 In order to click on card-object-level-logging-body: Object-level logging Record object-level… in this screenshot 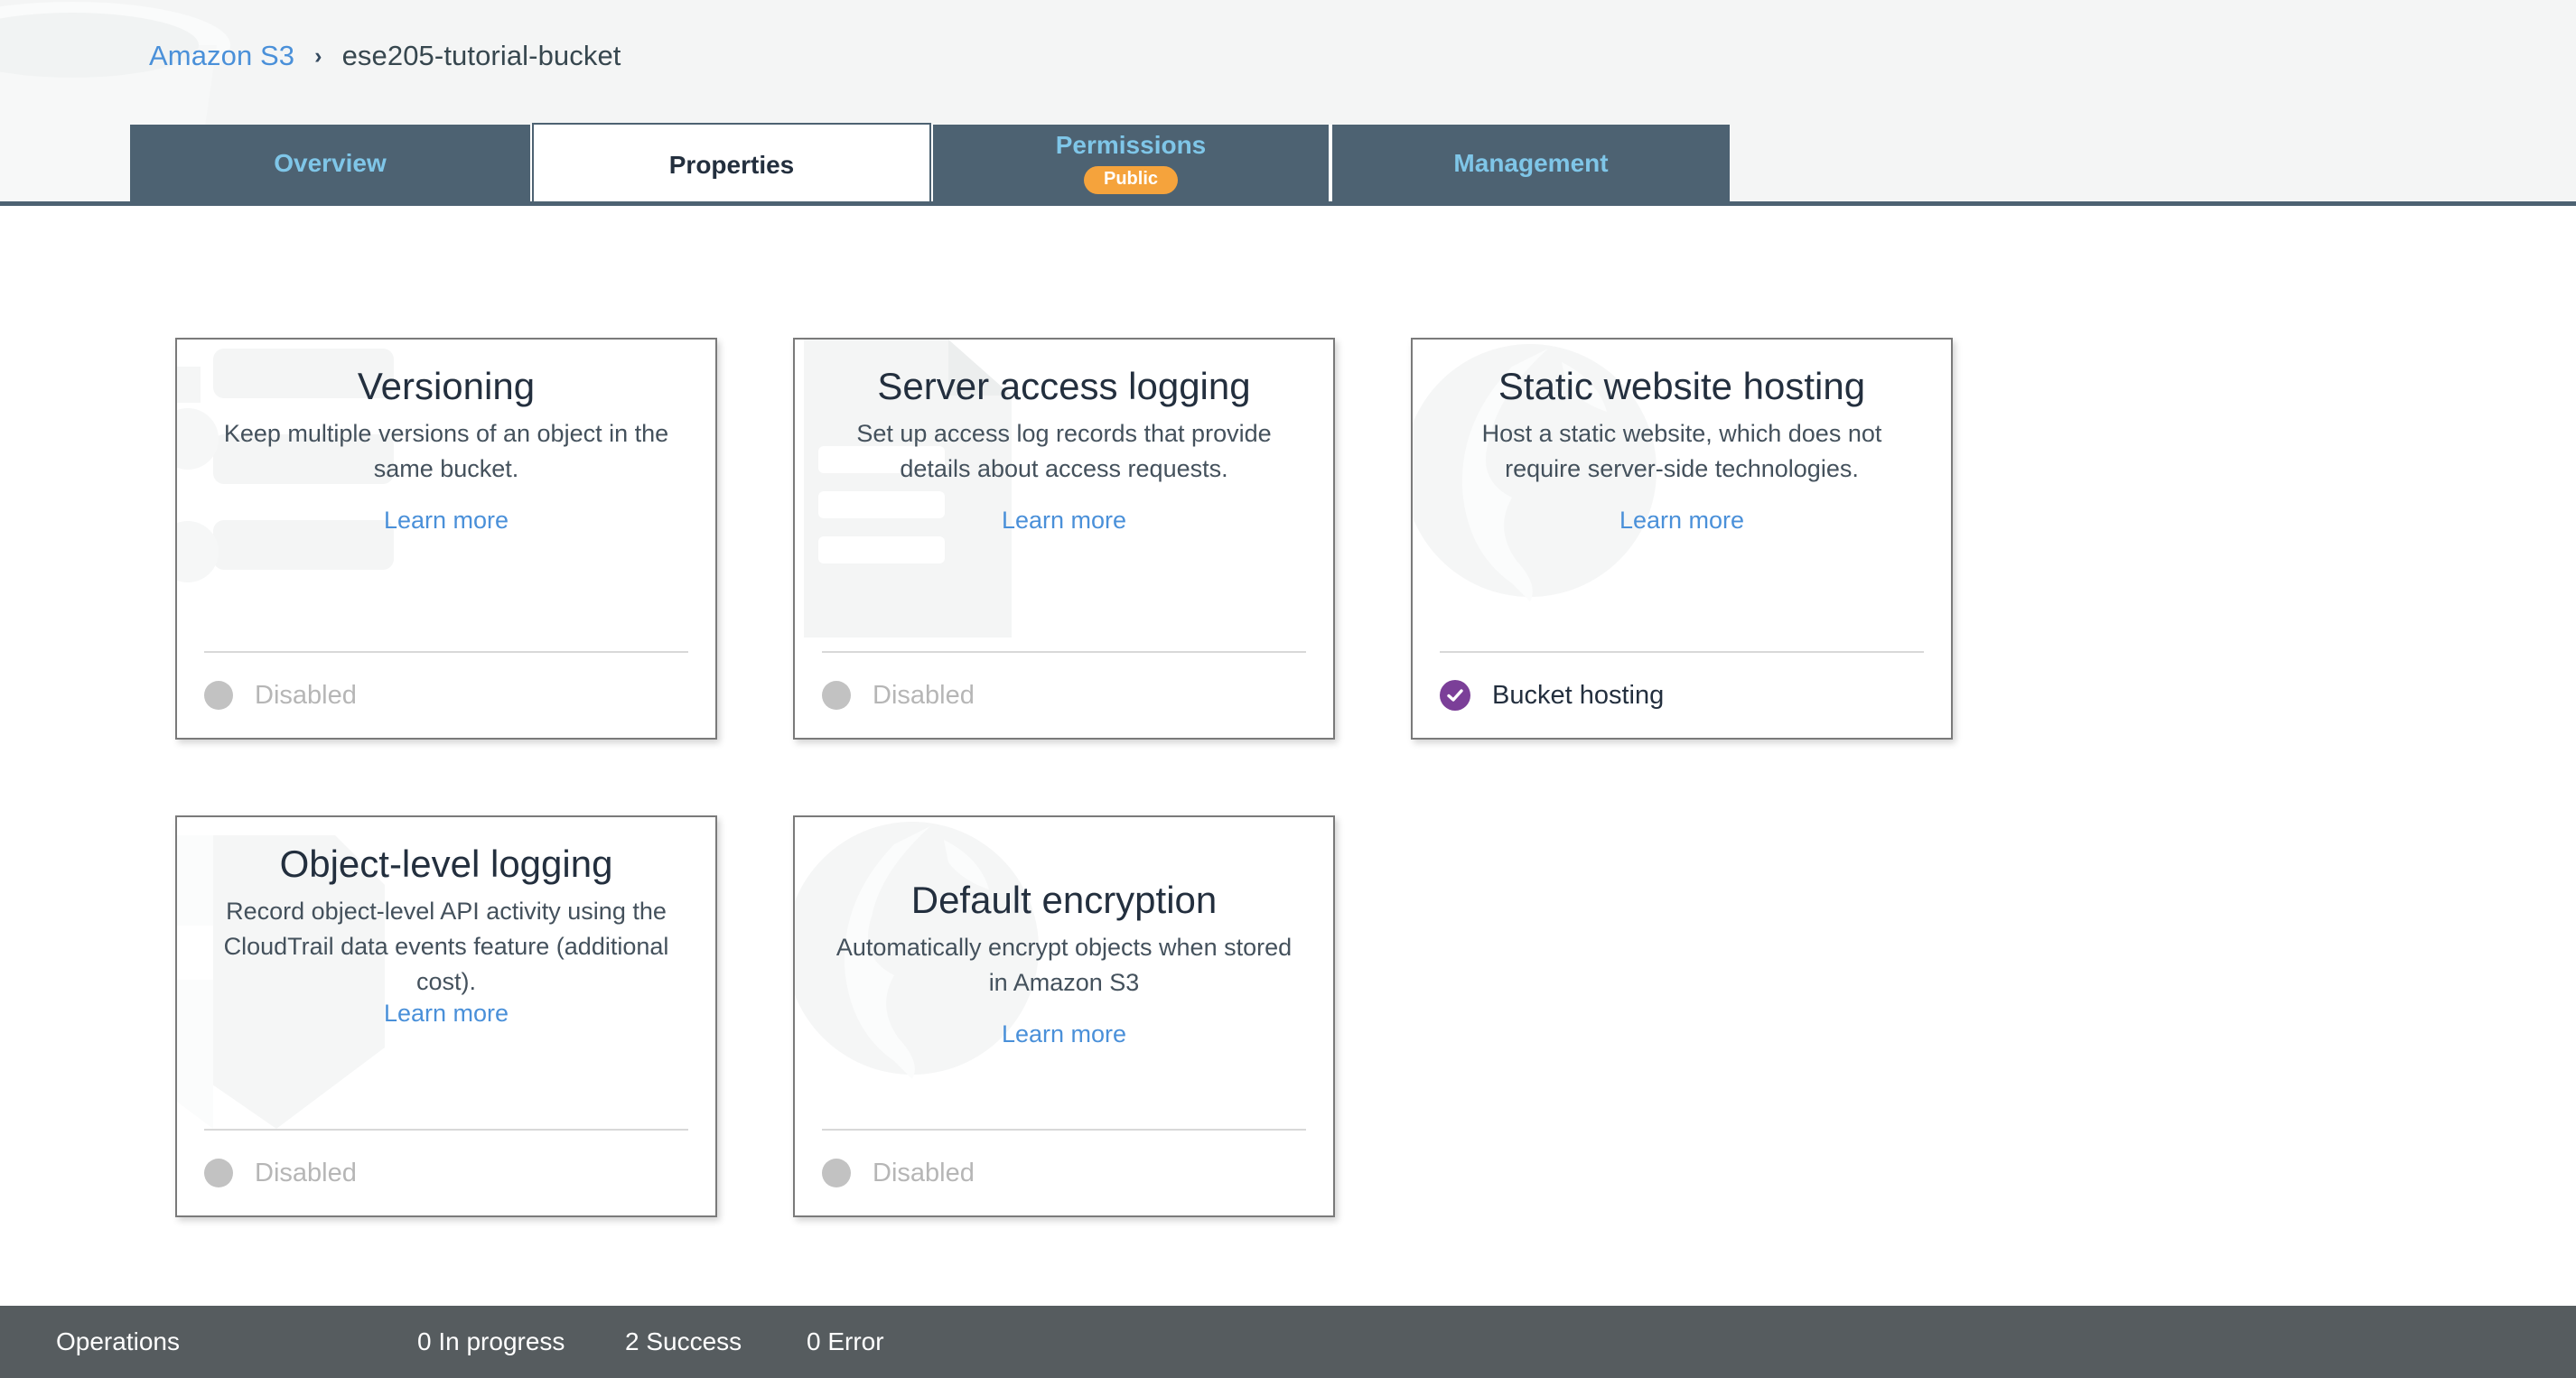, I will do `click(446, 973)`.